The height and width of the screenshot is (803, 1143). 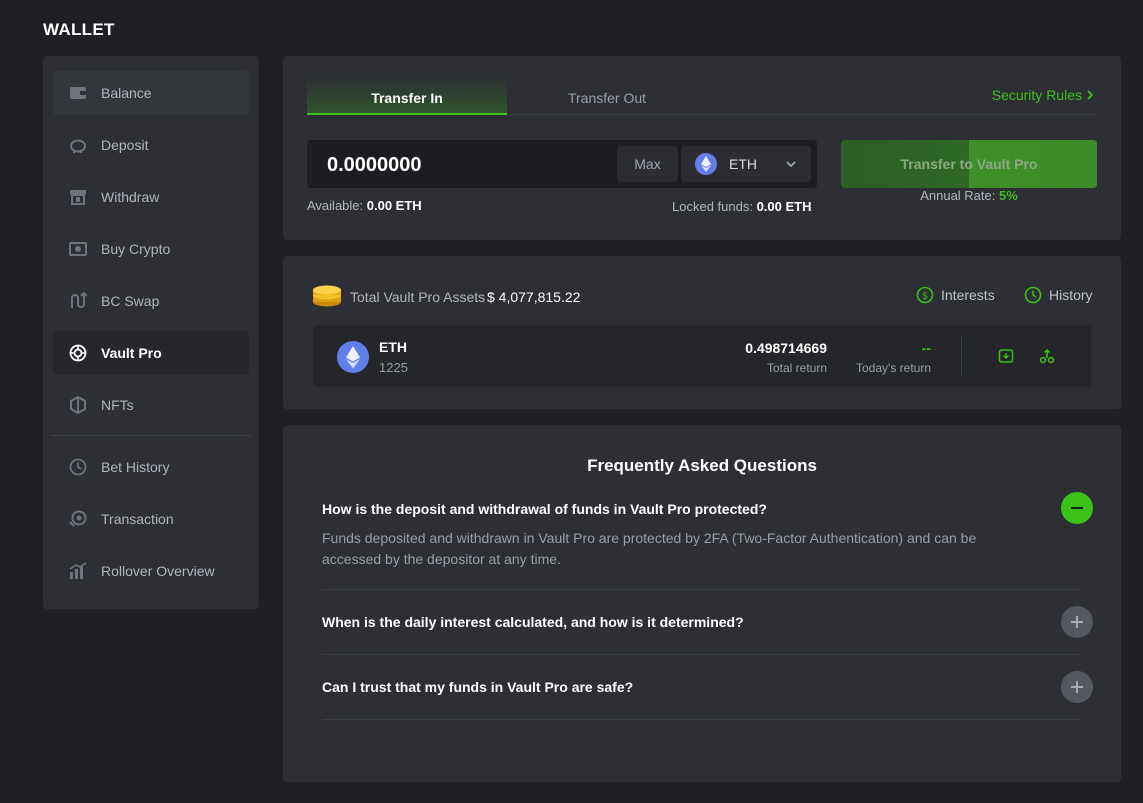 I want to click on available-label: Available:, so click(x=335, y=205).